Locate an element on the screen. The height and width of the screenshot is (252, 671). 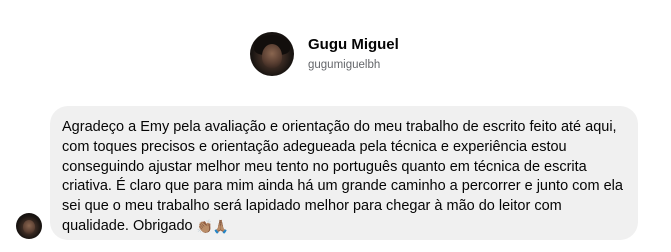
profile-info: Gugu Miguel gugumiguelbh is located at coordinates (353, 54).